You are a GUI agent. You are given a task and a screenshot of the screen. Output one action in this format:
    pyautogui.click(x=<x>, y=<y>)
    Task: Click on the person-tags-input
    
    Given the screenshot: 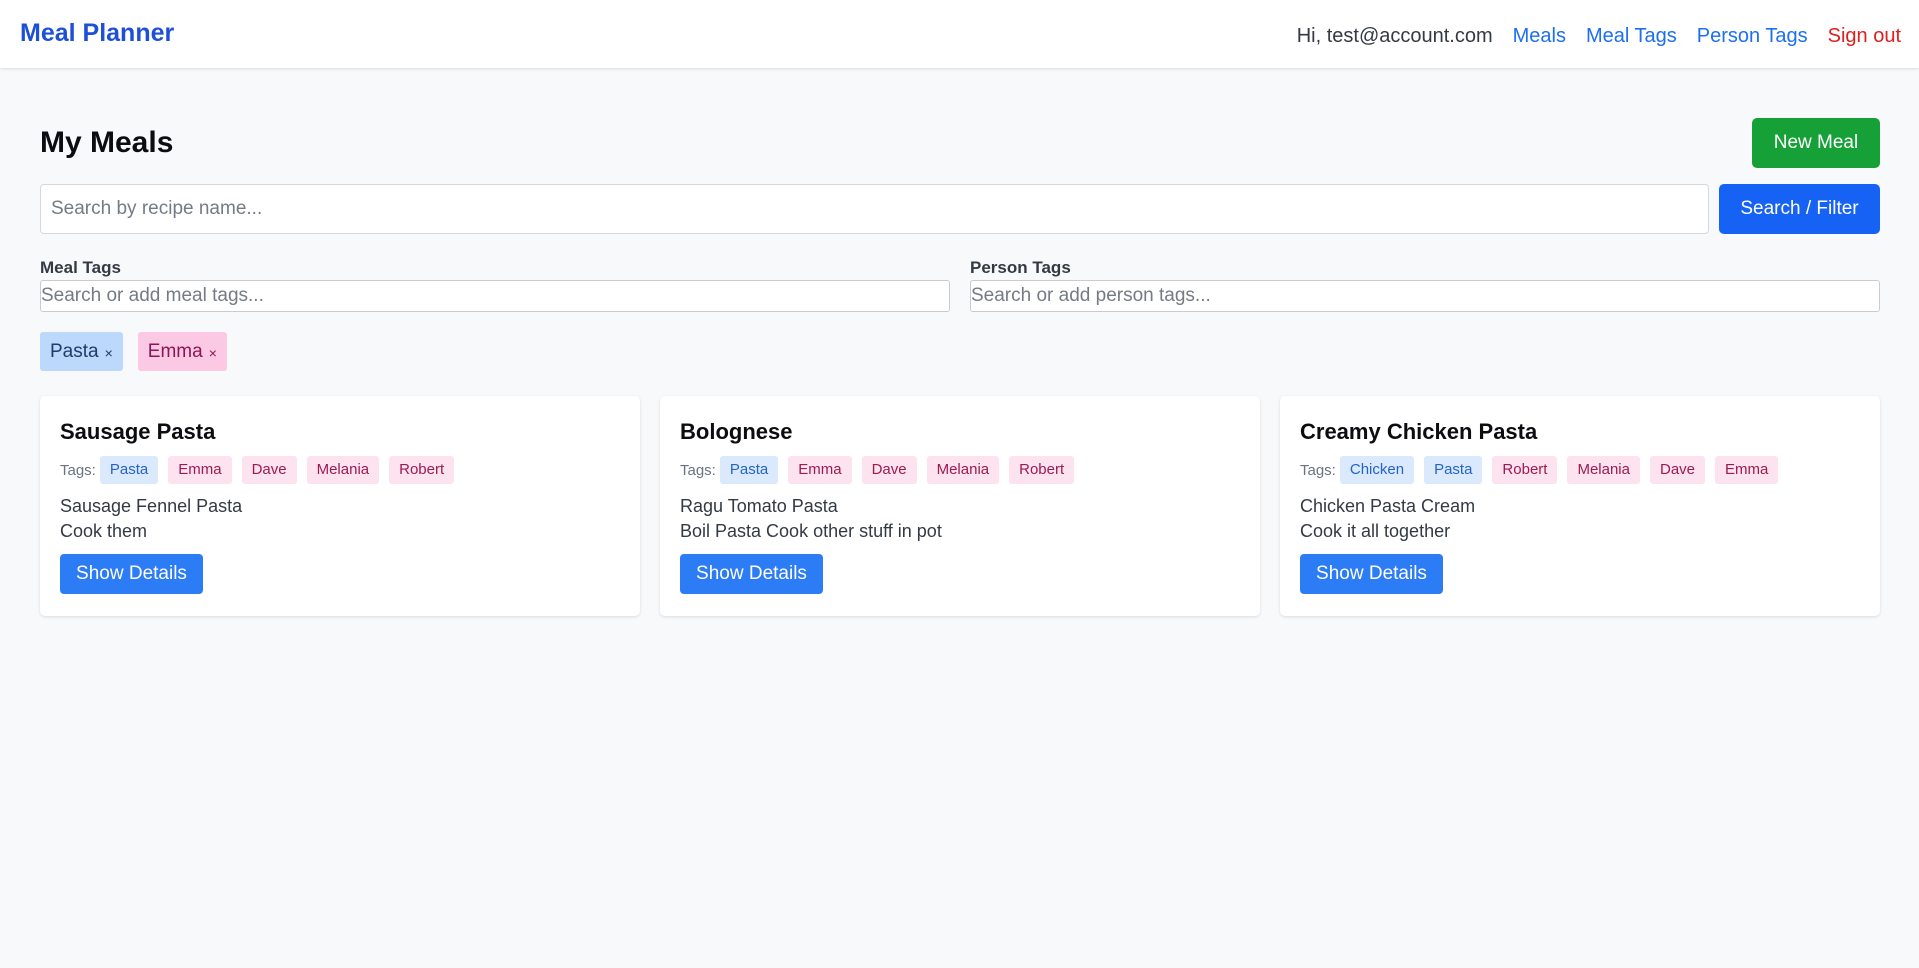 What is the action you would take?
    pyautogui.click(x=1425, y=296)
    